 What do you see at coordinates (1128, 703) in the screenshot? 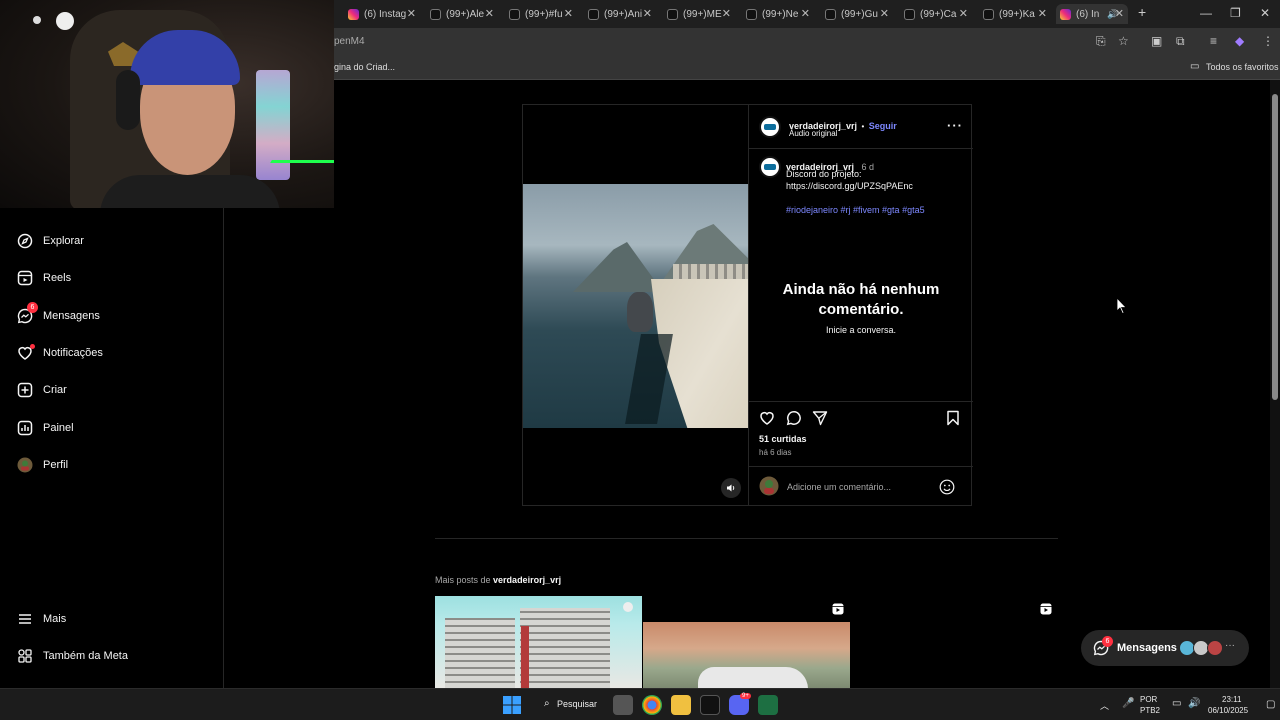
I see `microphone-icon: 🎤` at bounding box center [1128, 703].